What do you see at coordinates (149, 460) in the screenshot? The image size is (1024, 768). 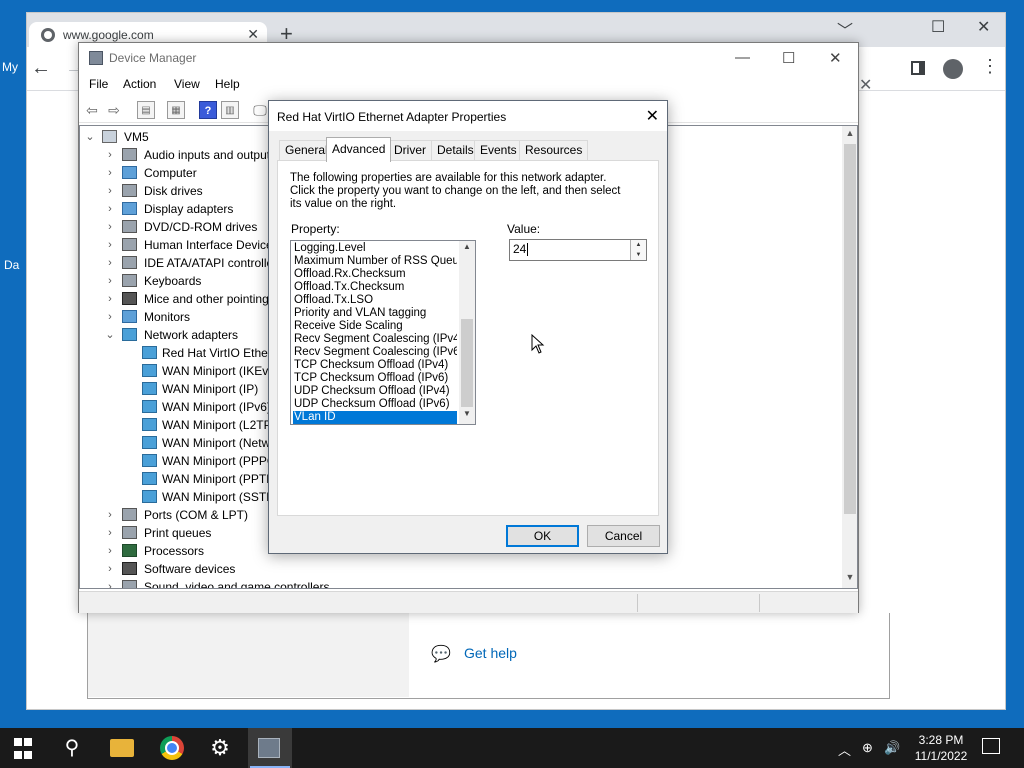 I see `network-adapter-icon` at bounding box center [149, 460].